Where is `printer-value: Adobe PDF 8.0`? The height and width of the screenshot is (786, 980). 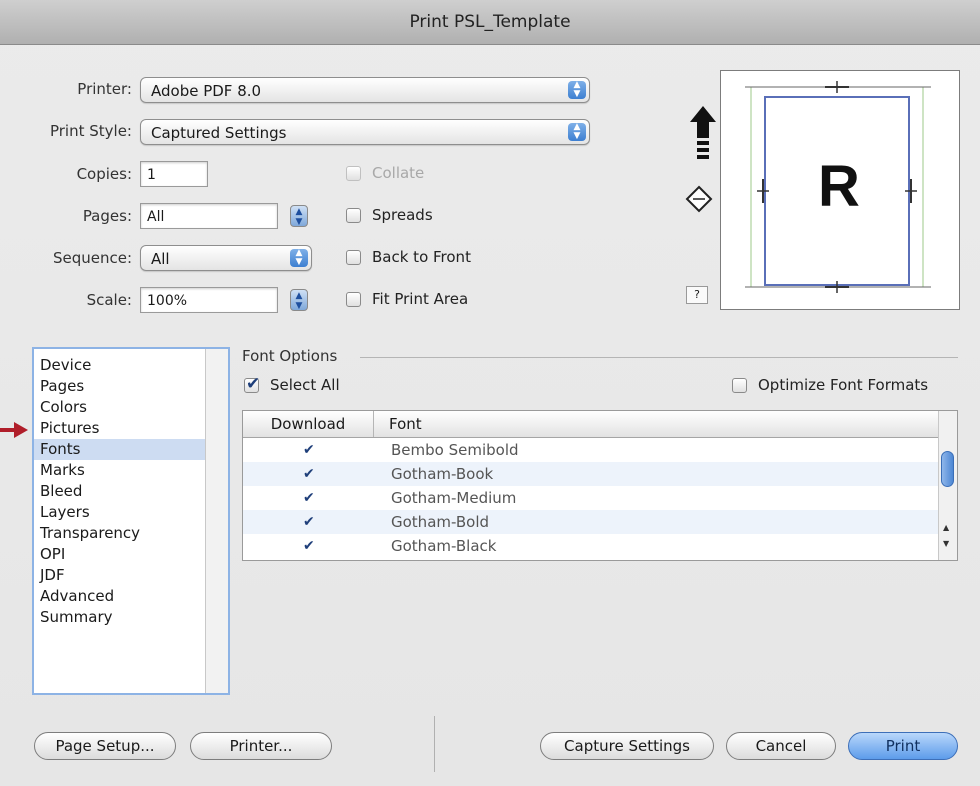
printer-value: Adobe PDF 8.0 is located at coordinates (206, 91).